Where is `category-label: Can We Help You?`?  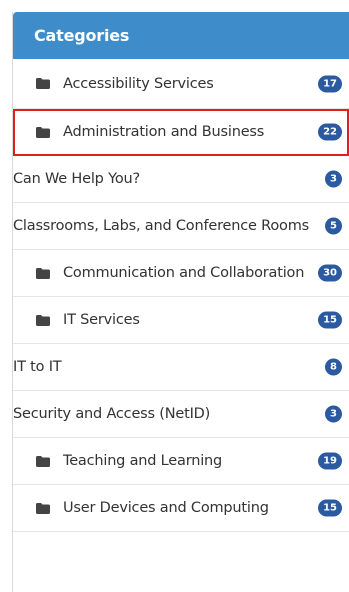 category-label: Can We Help You? is located at coordinates (76, 179).